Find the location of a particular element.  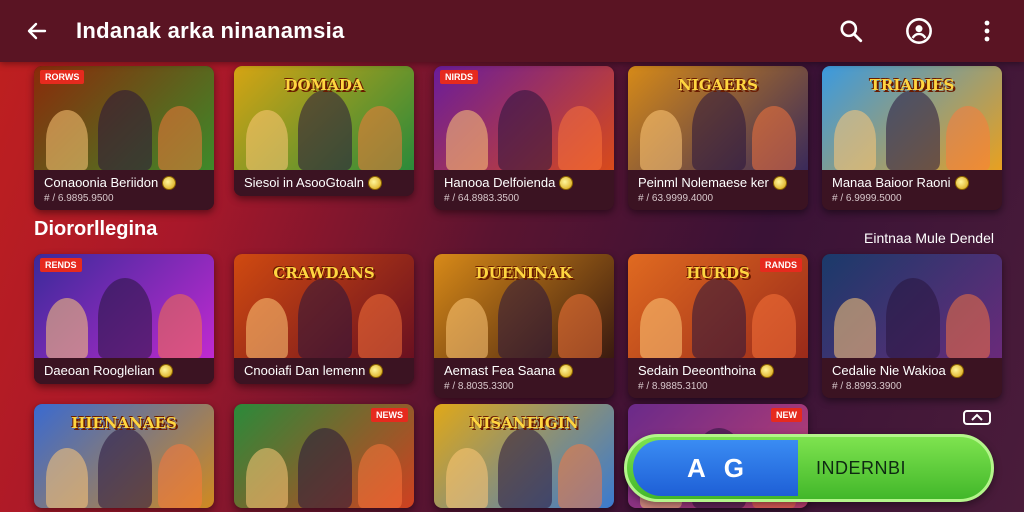

more-vert-icon is located at coordinates (987, 31).